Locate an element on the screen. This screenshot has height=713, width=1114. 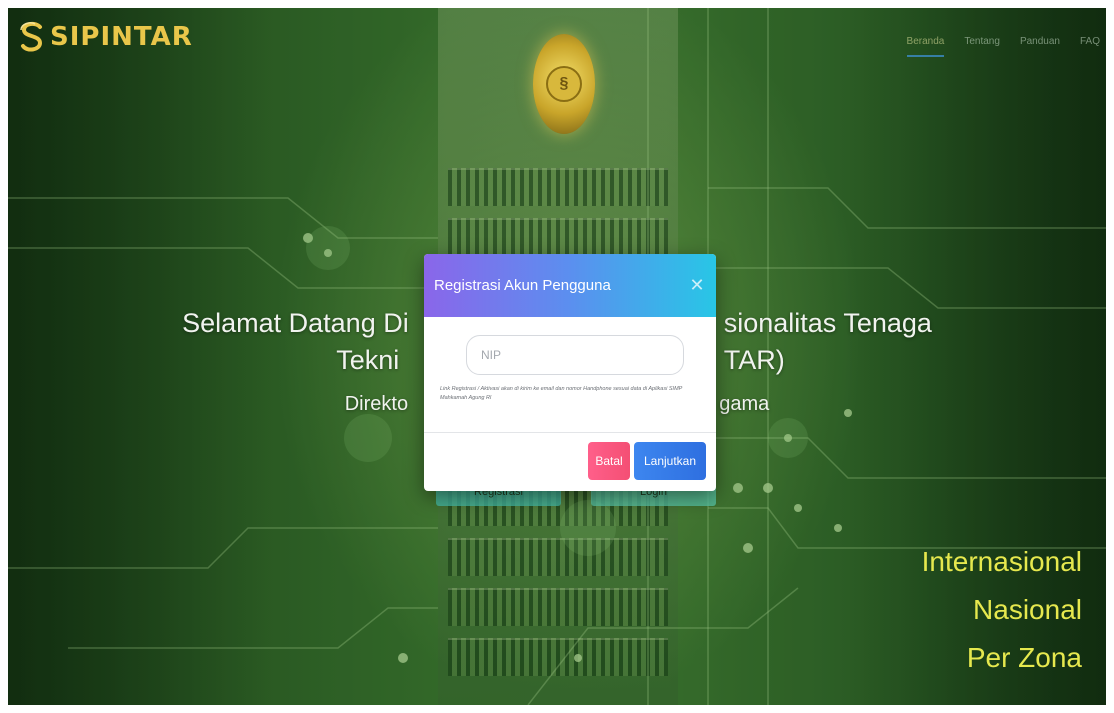
hero-line-2-left: Tekni is located at coordinates (368, 360).